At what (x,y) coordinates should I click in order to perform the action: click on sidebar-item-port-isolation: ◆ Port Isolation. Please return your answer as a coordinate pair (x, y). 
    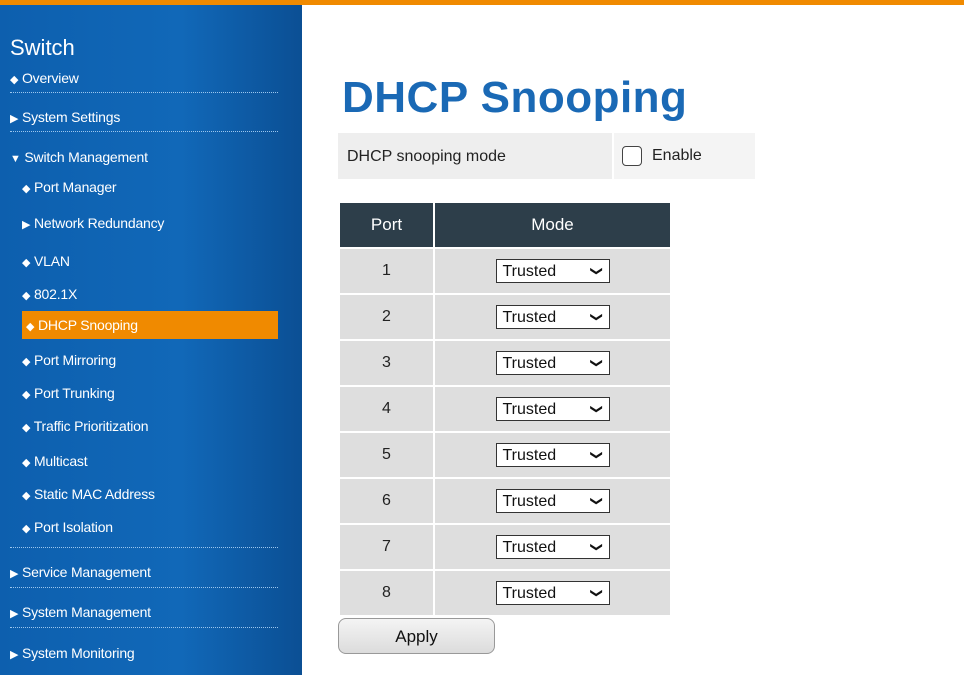
    Looking at the image, I should click on (156, 527).